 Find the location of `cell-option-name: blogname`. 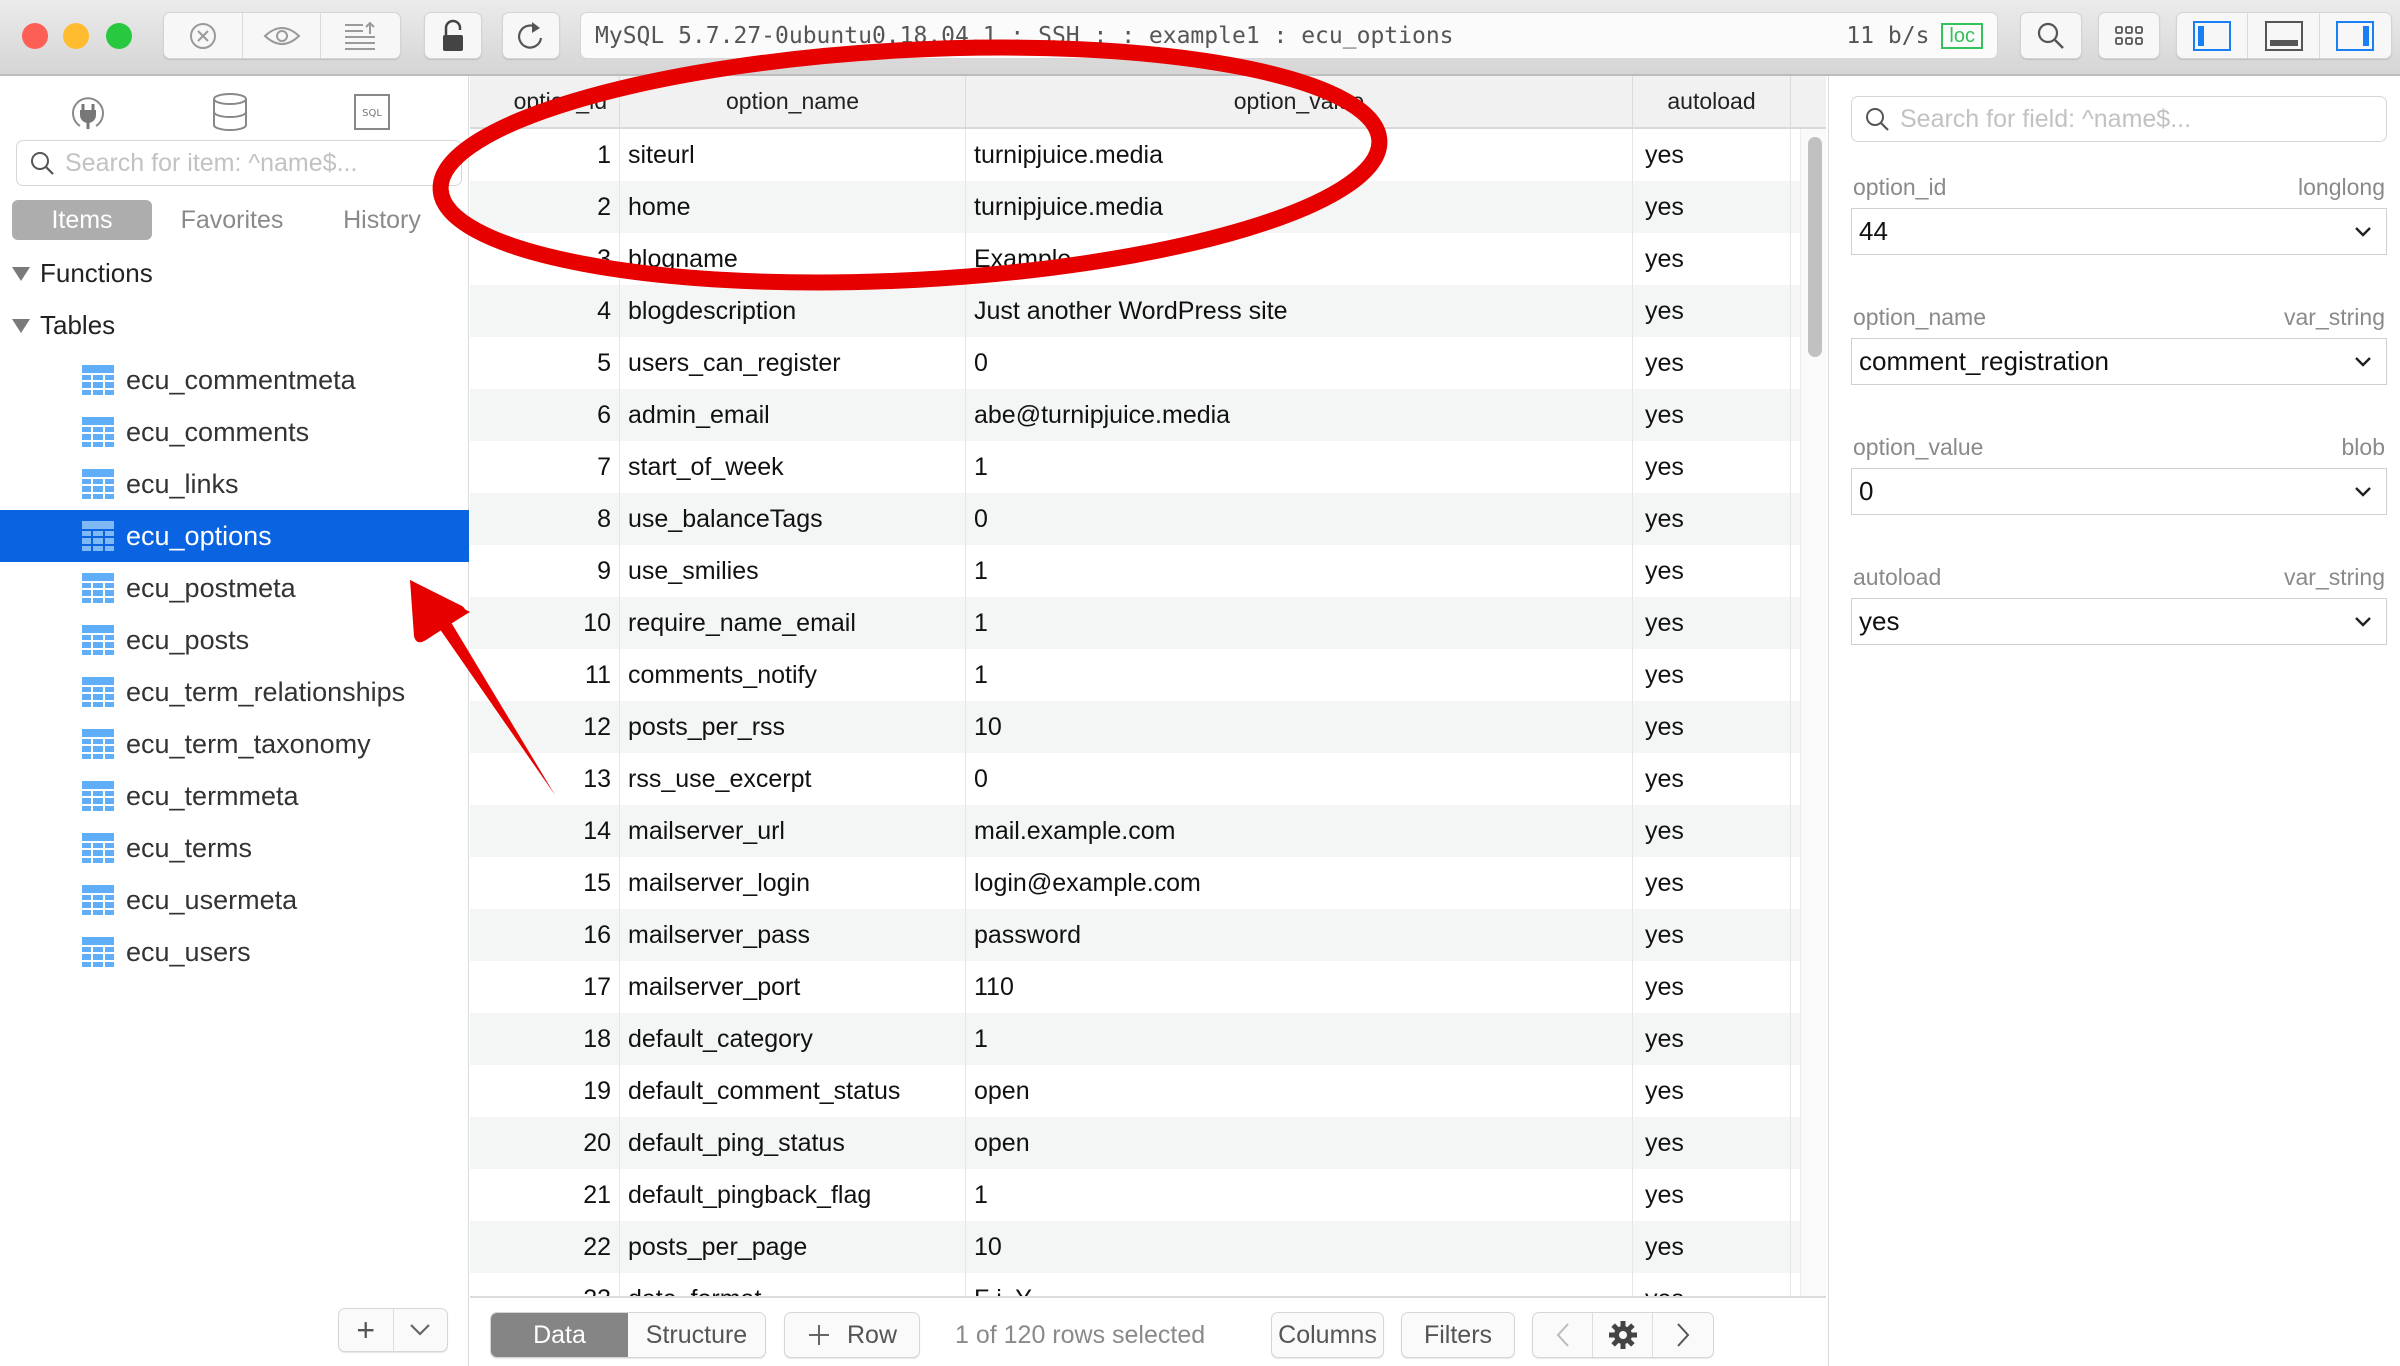

cell-option-name: blogname is located at coordinates (793, 259).